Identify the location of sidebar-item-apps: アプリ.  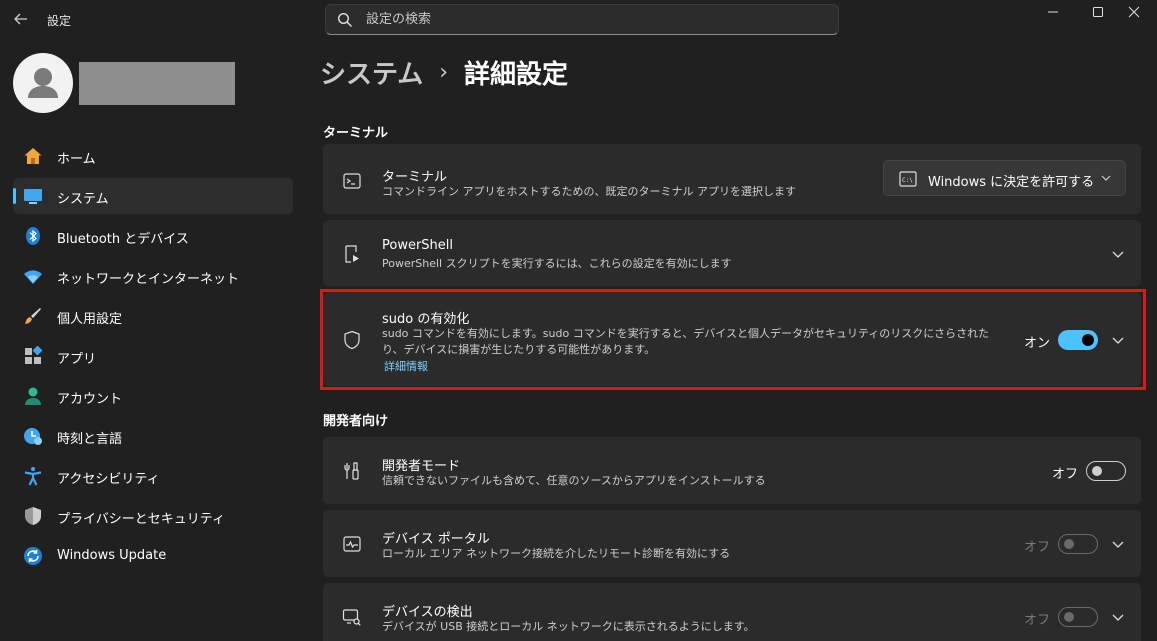
(153, 356).